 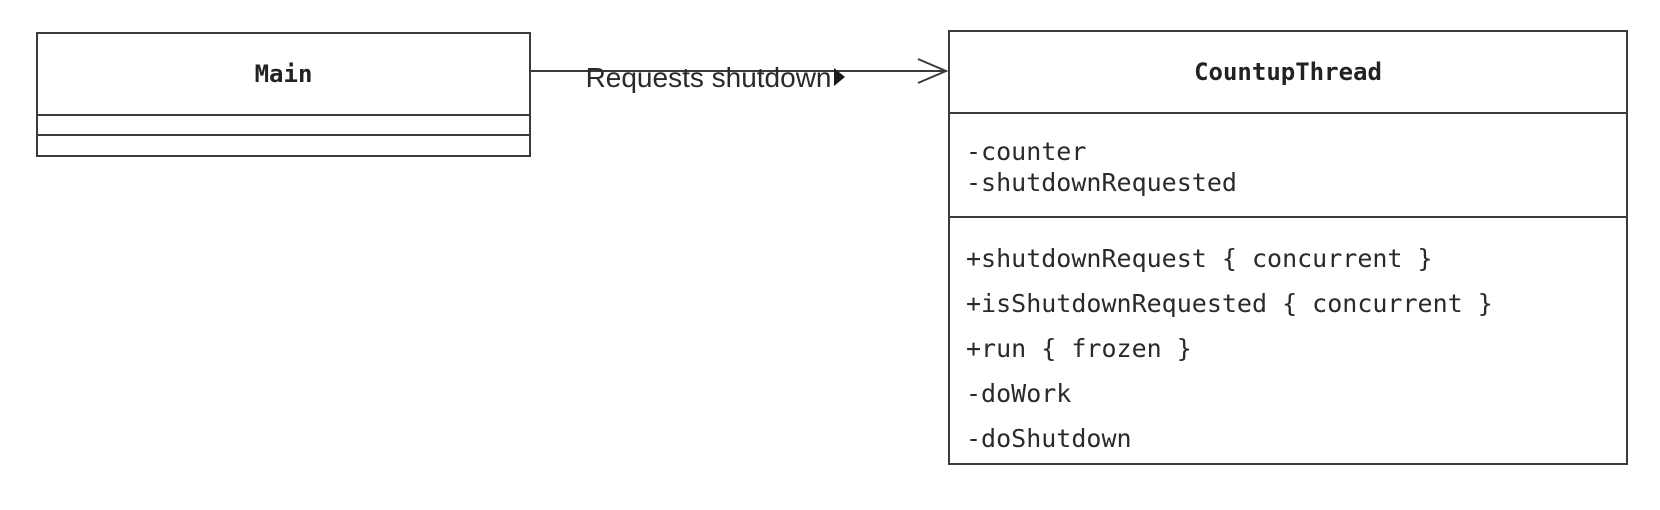 What do you see at coordinates (283, 74) in the screenshot?
I see `class-name: Main` at bounding box center [283, 74].